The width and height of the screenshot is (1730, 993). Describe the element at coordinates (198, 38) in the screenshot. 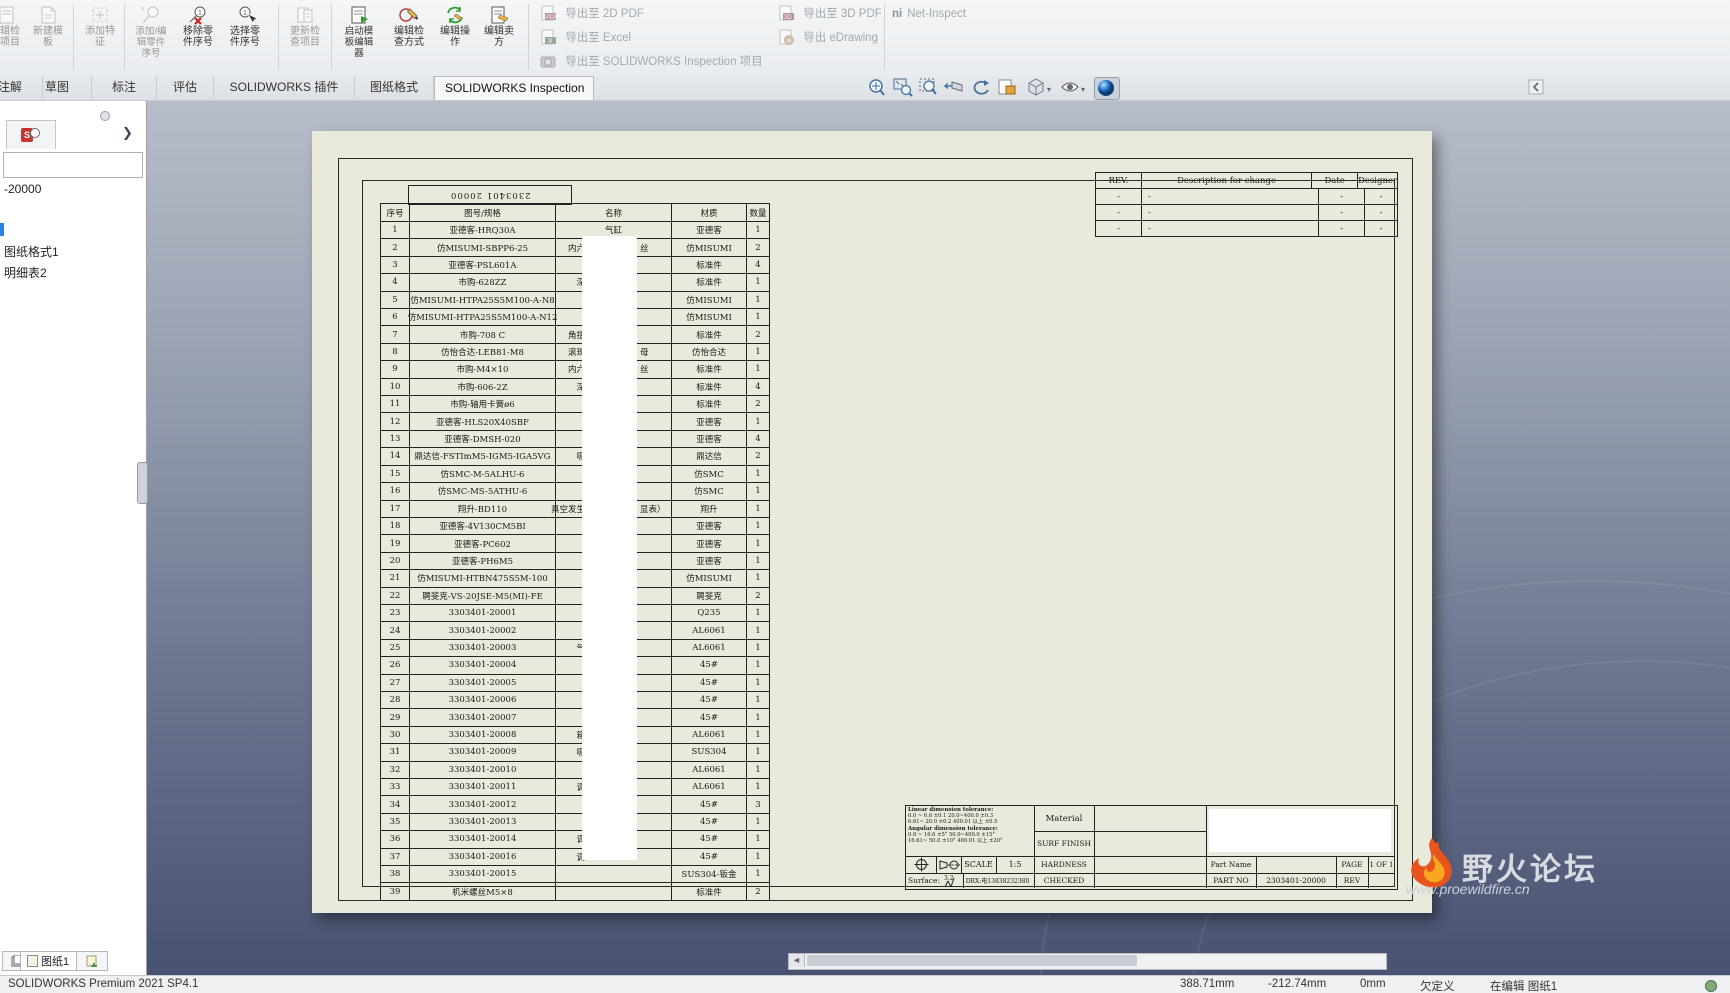

I see `remove-balloon-button: 1 移除零 件序号` at that location.